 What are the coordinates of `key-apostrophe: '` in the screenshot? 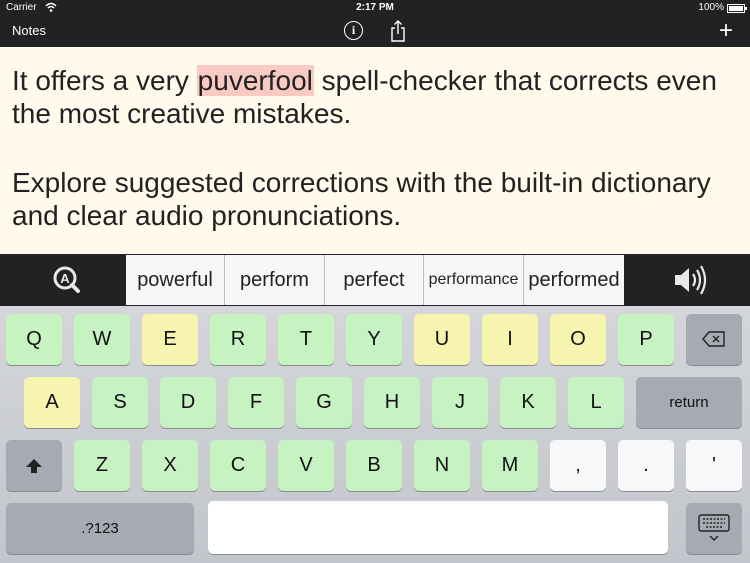 It's located at (714, 465).